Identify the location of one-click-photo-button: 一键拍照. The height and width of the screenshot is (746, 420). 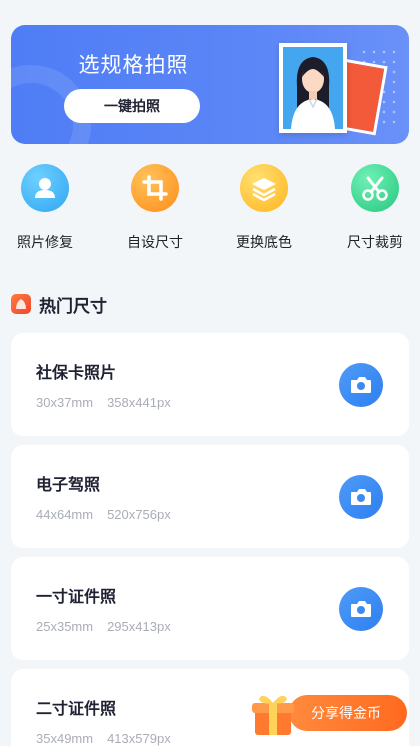
(132, 106).